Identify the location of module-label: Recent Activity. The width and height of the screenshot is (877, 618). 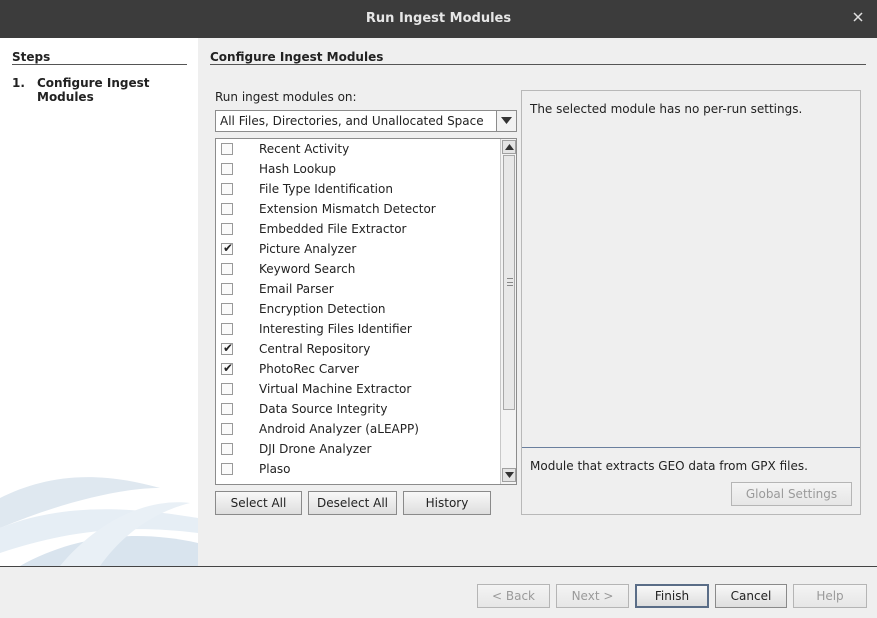
(304, 149).